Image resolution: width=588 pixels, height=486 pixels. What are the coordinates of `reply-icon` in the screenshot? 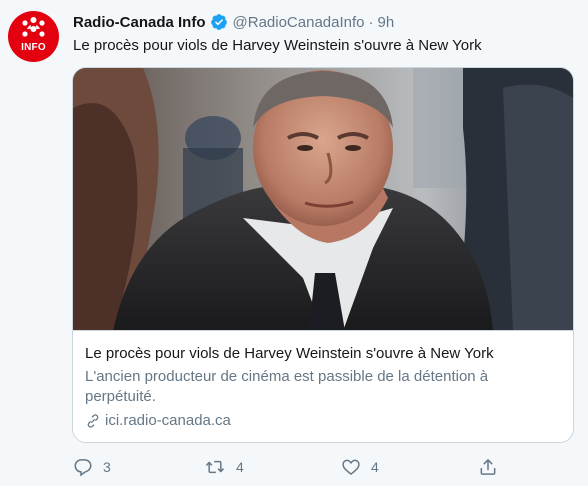 It's located at (83, 468).